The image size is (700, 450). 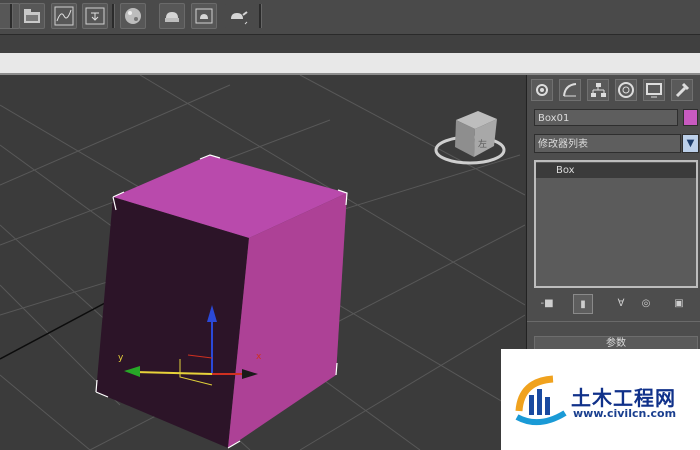 What do you see at coordinates (679, 304) in the screenshot?
I see `configure-modifier-sets-icon: ▣` at bounding box center [679, 304].